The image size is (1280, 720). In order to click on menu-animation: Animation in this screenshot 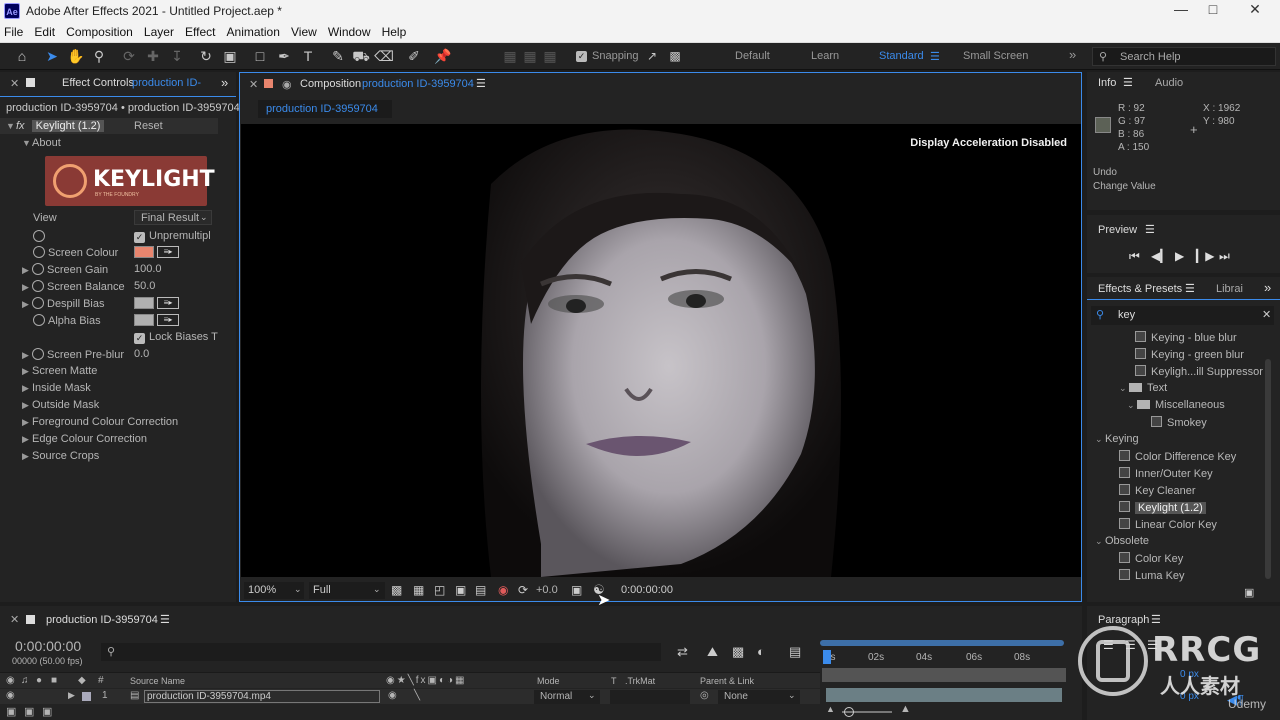, I will do `click(253, 30)`.